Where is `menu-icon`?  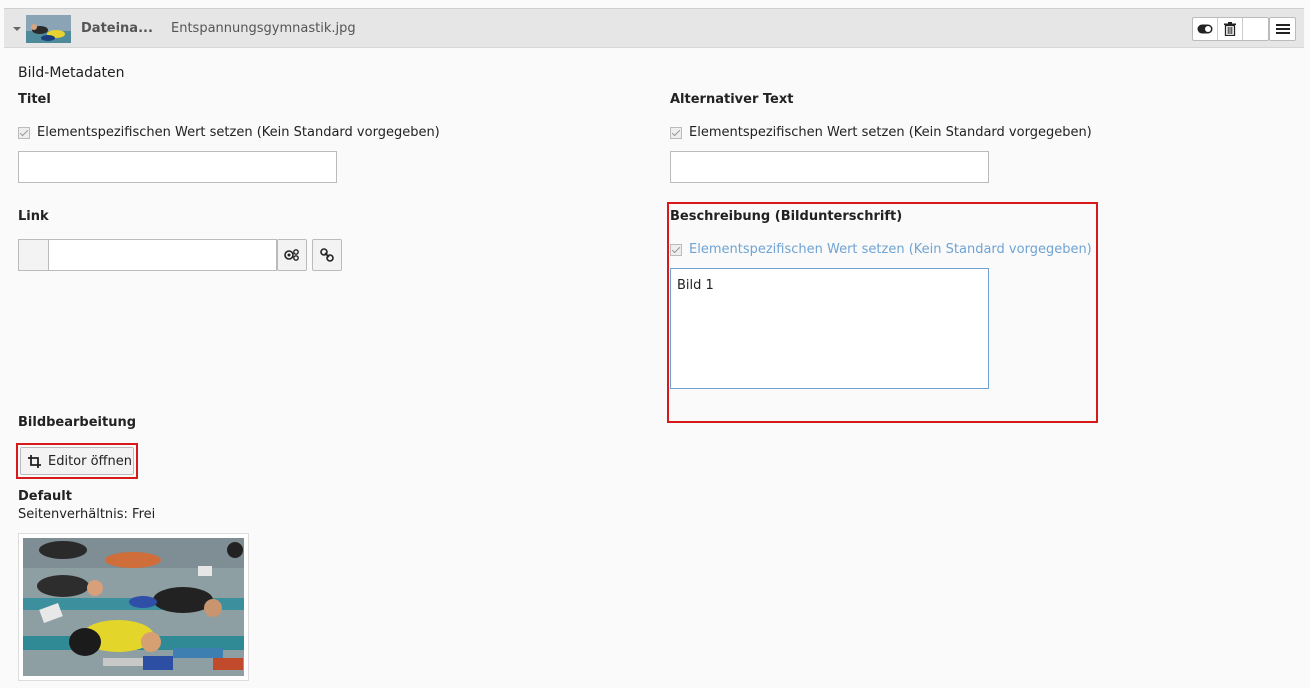
menu-icon is located at coordinates (1282, 29).